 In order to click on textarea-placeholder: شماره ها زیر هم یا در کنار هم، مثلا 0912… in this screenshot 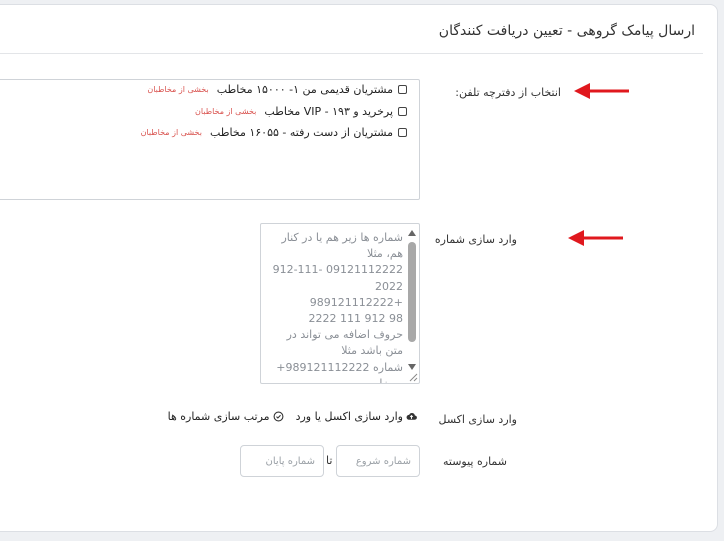, I will do `click(337, 307)`.